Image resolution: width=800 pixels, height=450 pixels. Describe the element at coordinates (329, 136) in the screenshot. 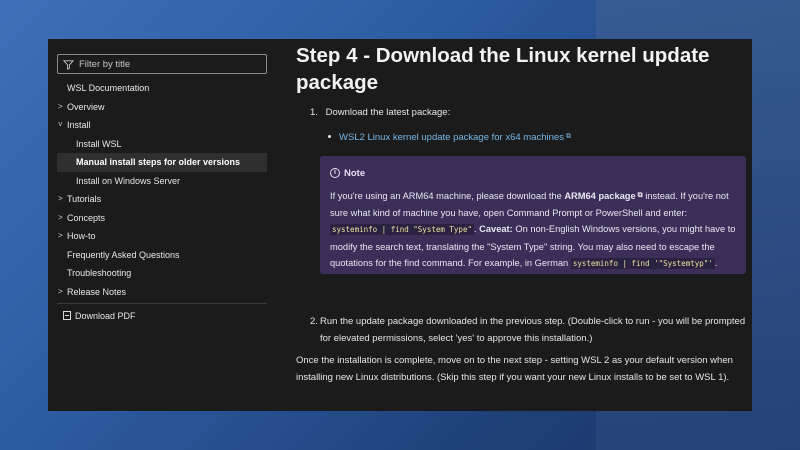

I see `bullet-dot` at that location.